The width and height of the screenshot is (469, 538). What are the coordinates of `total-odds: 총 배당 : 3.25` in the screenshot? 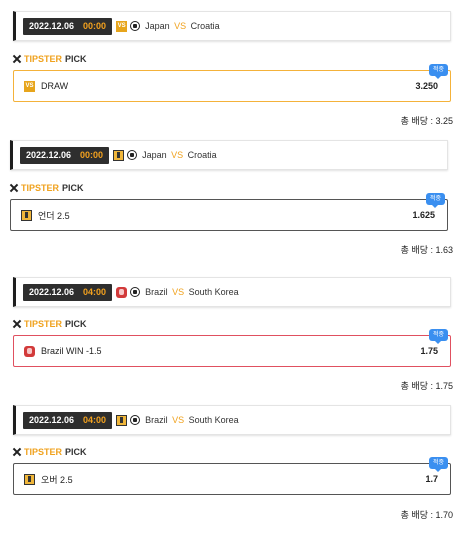 It's located at (426, 121).